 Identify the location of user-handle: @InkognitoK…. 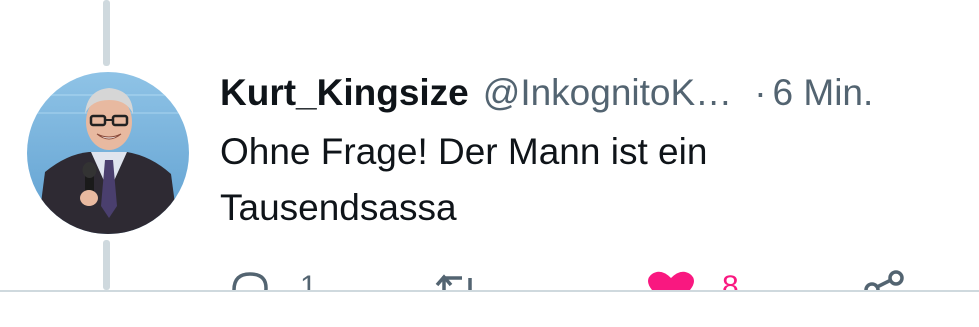
(607, 93).